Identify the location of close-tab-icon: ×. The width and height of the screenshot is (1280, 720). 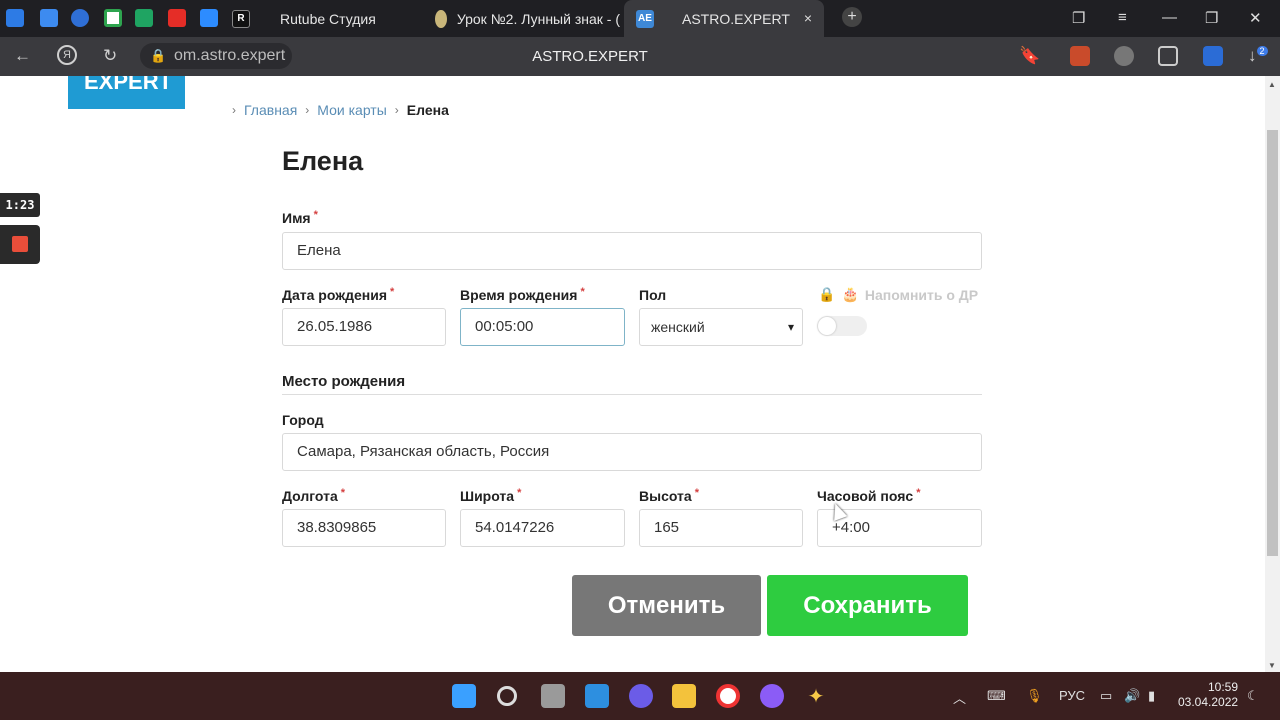
(808, 18).